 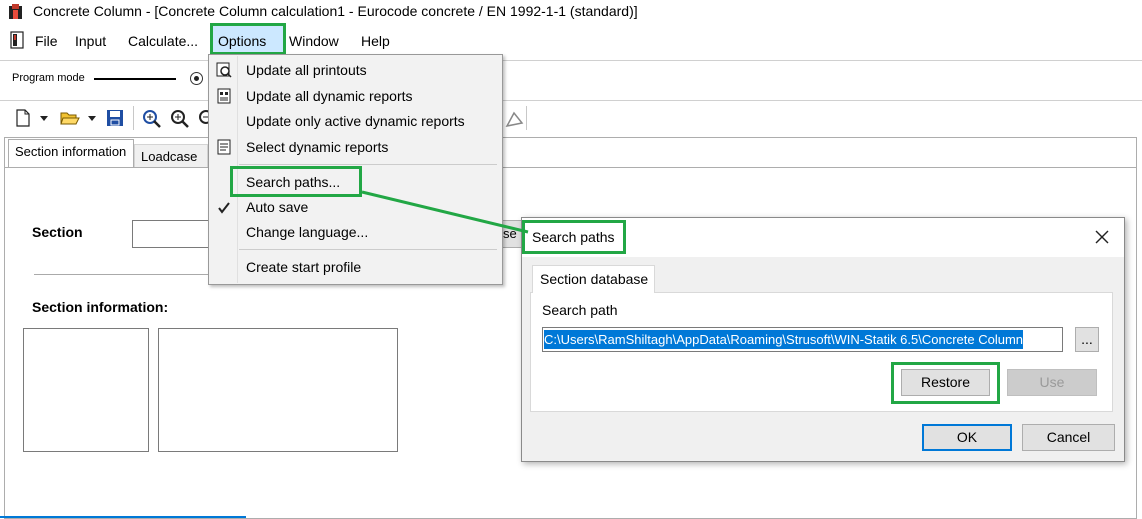 What do you see at coordinates (242, 41) in the screenshot?
I see `menu-options: Options` at bounding box center [242, 41].